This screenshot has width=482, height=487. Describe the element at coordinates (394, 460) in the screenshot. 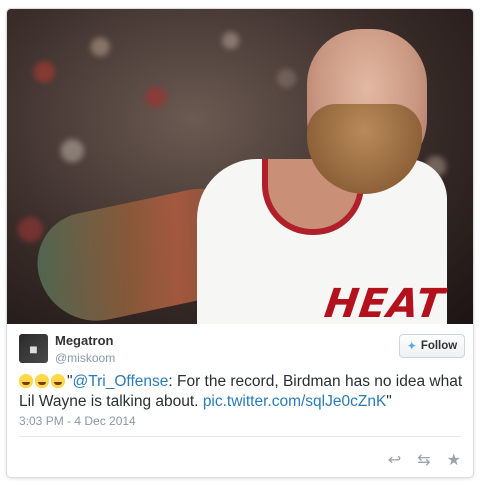

I see `reply-icon: ↩` at that location.